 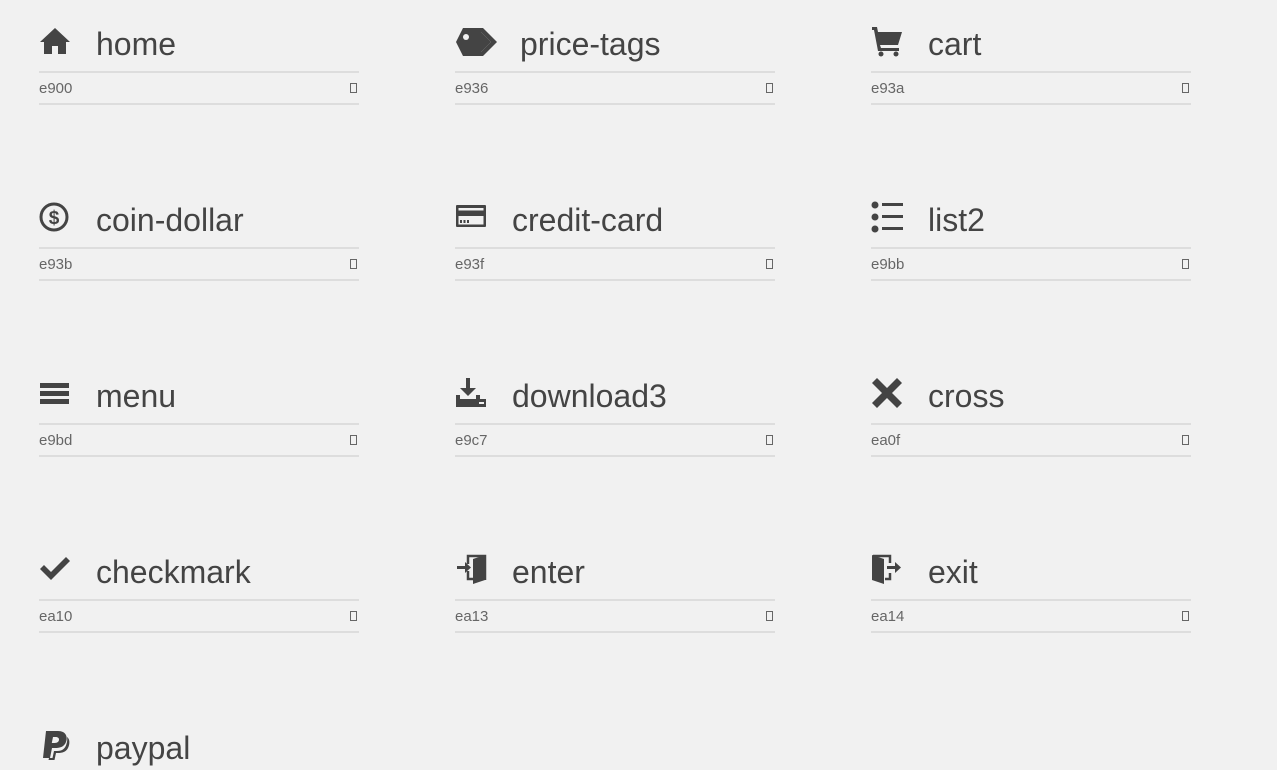 What do you see at coordinates (471, 217) in the screenshot?
I see `credit-card-icon` at bounding box center [471, 217].